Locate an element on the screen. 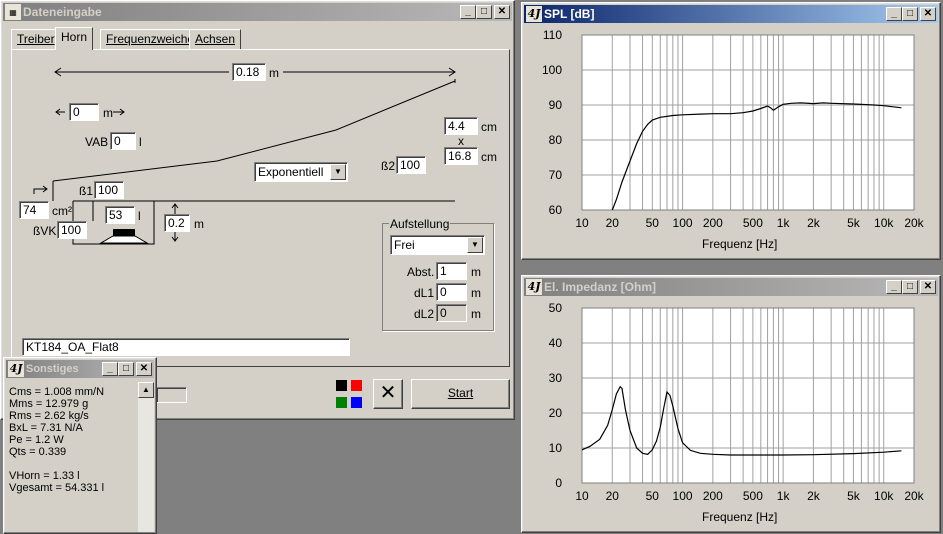  x-tick-label: 10 is located at coordinates (582, 496).